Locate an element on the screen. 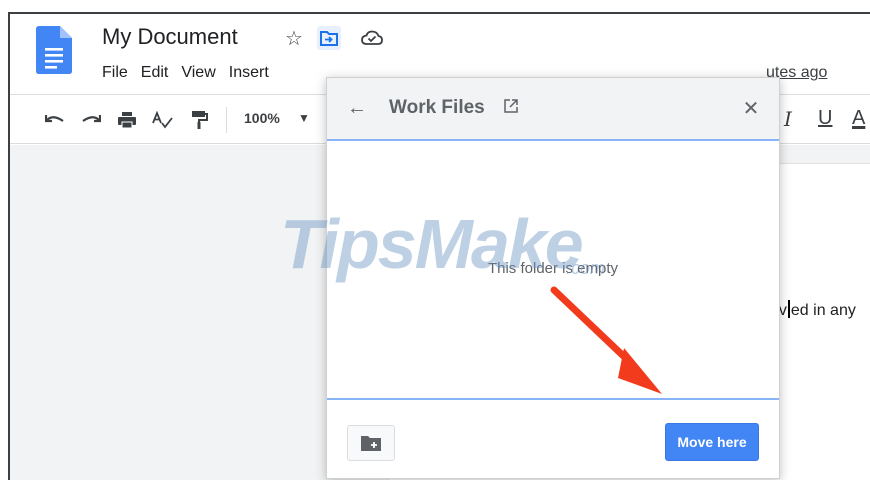  paint-format-icon is located at coordinates (199, 120).